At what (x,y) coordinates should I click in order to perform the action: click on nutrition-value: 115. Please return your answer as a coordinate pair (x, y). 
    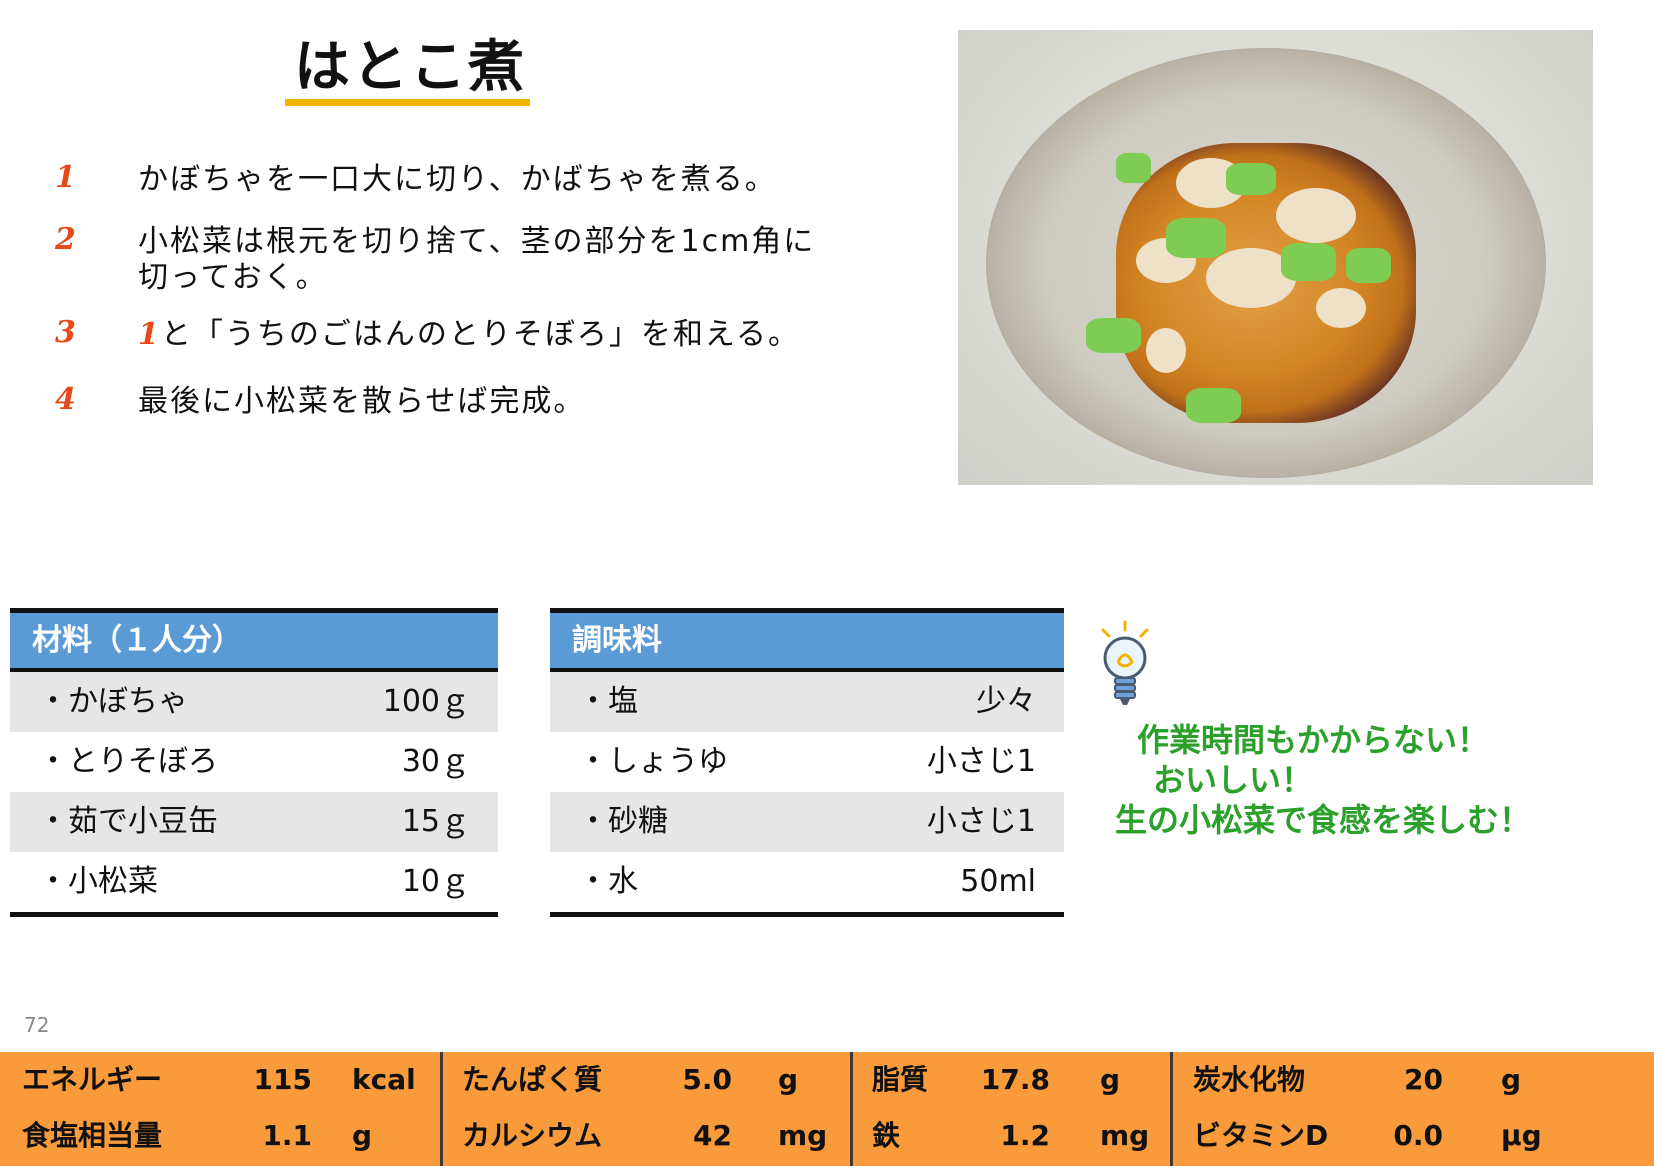
    Looking at the image, I should click on (282, 1079).